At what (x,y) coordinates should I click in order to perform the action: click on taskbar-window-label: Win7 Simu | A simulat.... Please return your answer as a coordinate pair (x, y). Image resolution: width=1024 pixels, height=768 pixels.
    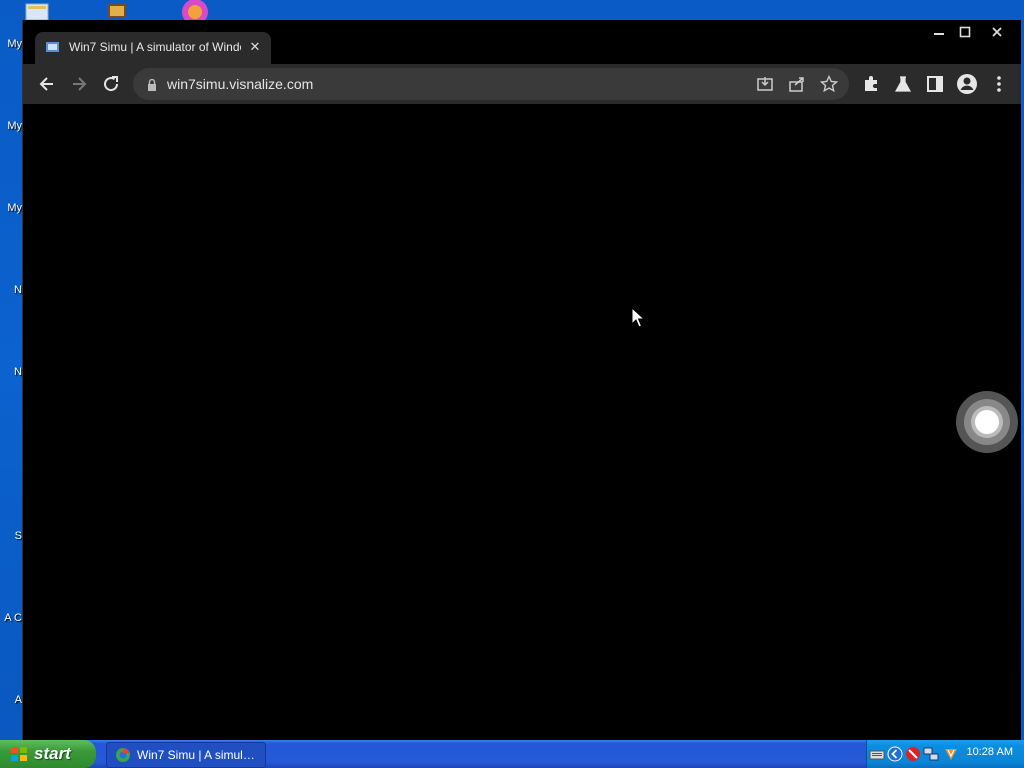
    Looking at the image, I should click on (199, 755).